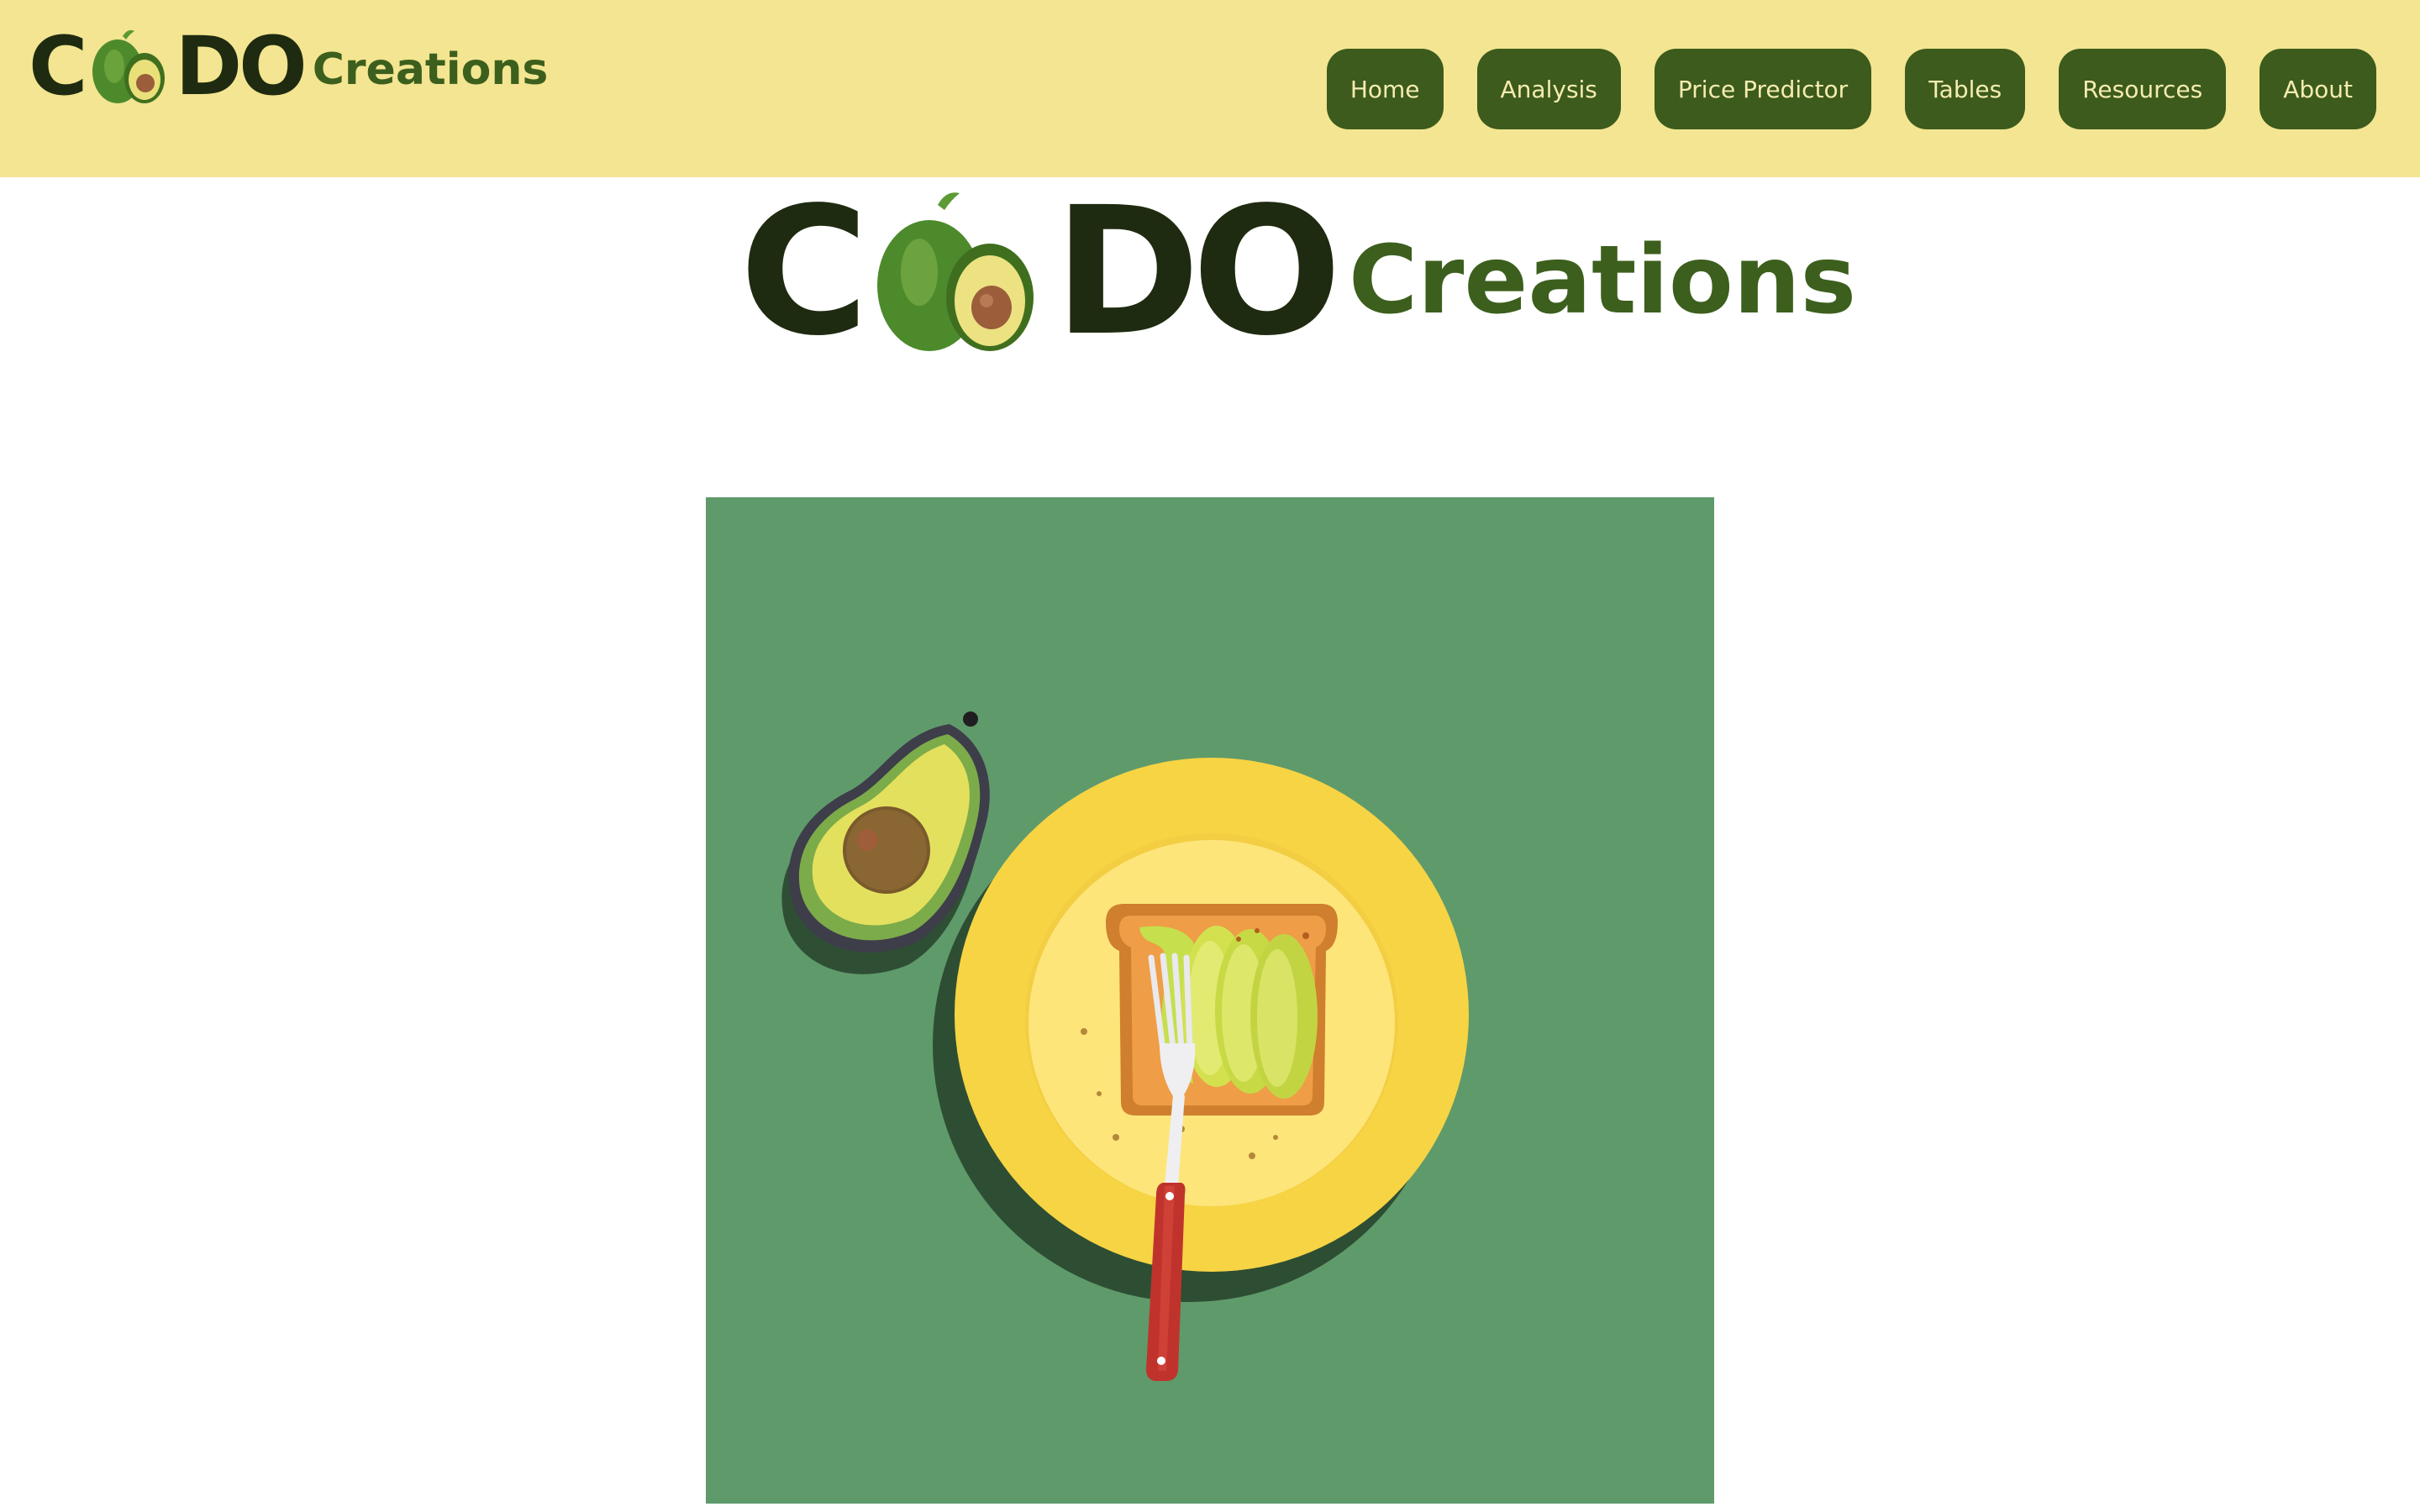 Image resolution: width=2420 pixels, height=1512 pixels. I want to click on hero-logo: C DO Creations, so click(1298, 272).